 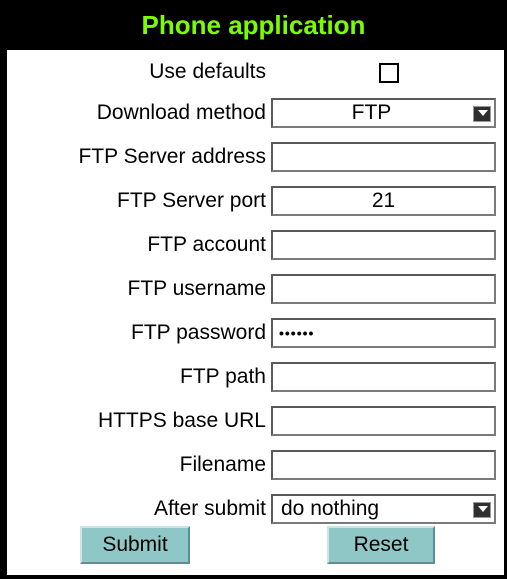 What do you see at coordinates (383, 289) in the screenshot?
I see `ftp-username-input` at bounding box center [383, 289].